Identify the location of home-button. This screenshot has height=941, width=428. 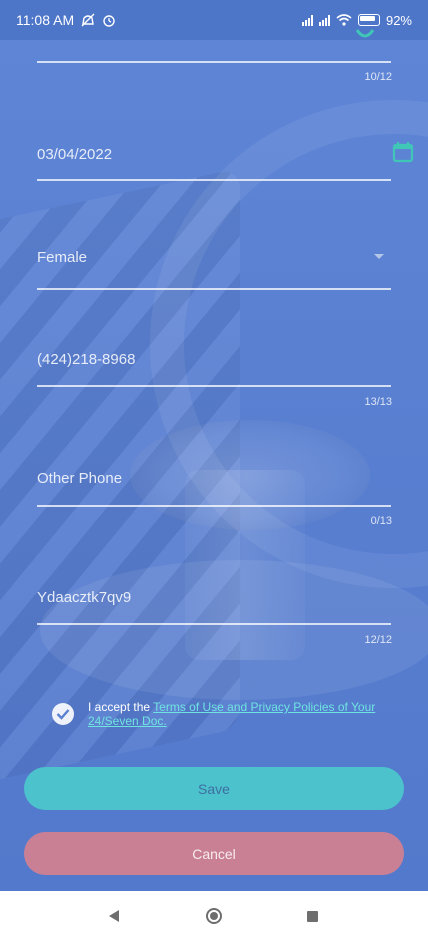
(214, 916).